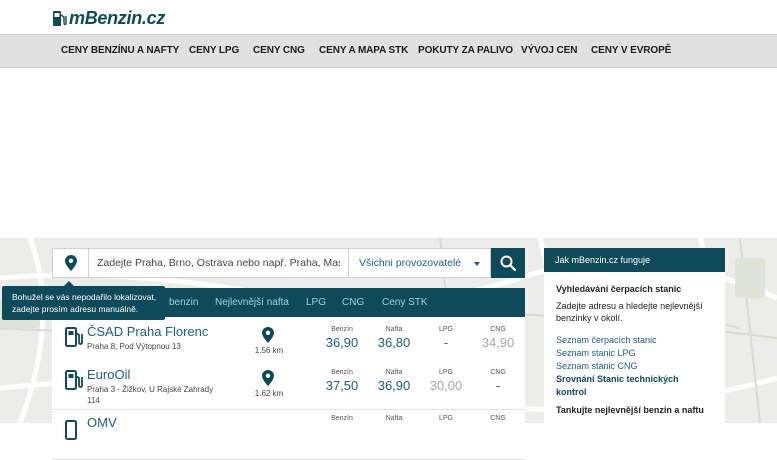  Describe the element at coordinates (363, 50) in the screenshot. I see `nav-ceny-a-mapa-stk: CENY A MAPA STK` at that location.